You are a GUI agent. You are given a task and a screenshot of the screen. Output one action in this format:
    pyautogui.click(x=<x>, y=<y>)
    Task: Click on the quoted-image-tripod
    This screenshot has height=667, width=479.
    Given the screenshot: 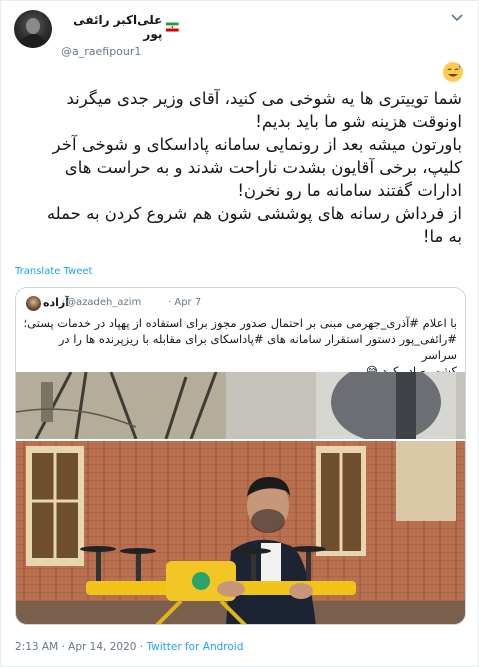 What is the action you would take?
    pyautogui.click(x=240, y=405)
    